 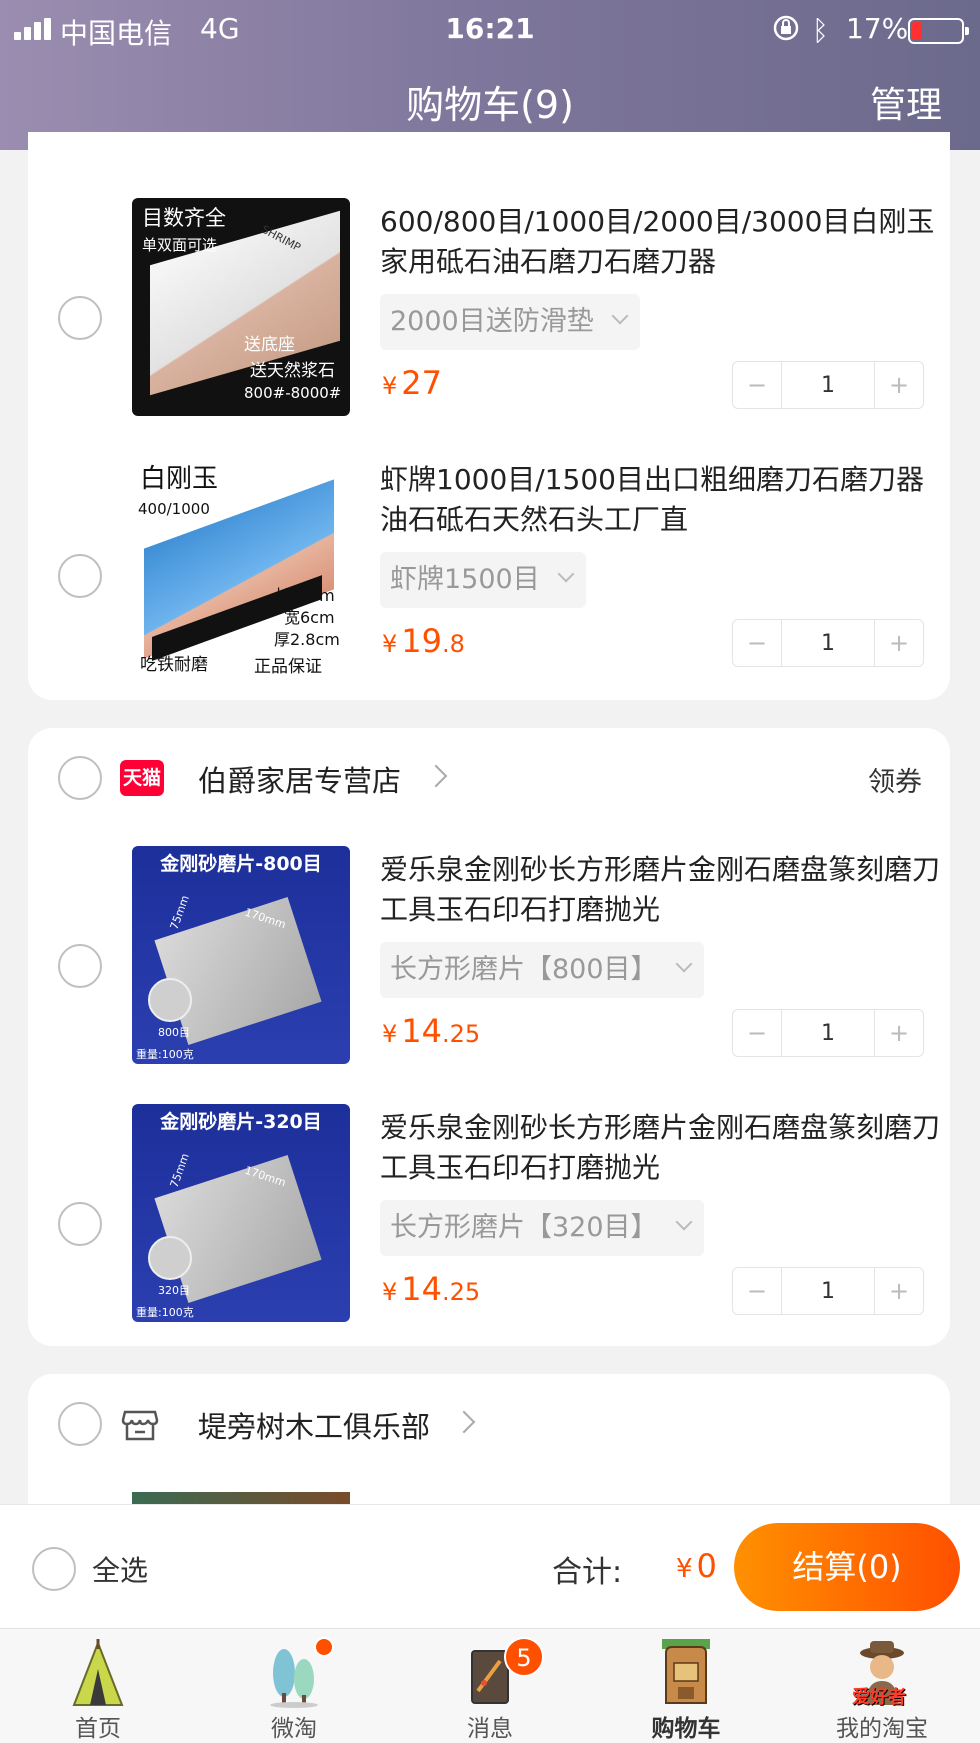 I want to click on shop-header: 天猫 伯爵家居专营店 领券, so click(x=489, y=778).